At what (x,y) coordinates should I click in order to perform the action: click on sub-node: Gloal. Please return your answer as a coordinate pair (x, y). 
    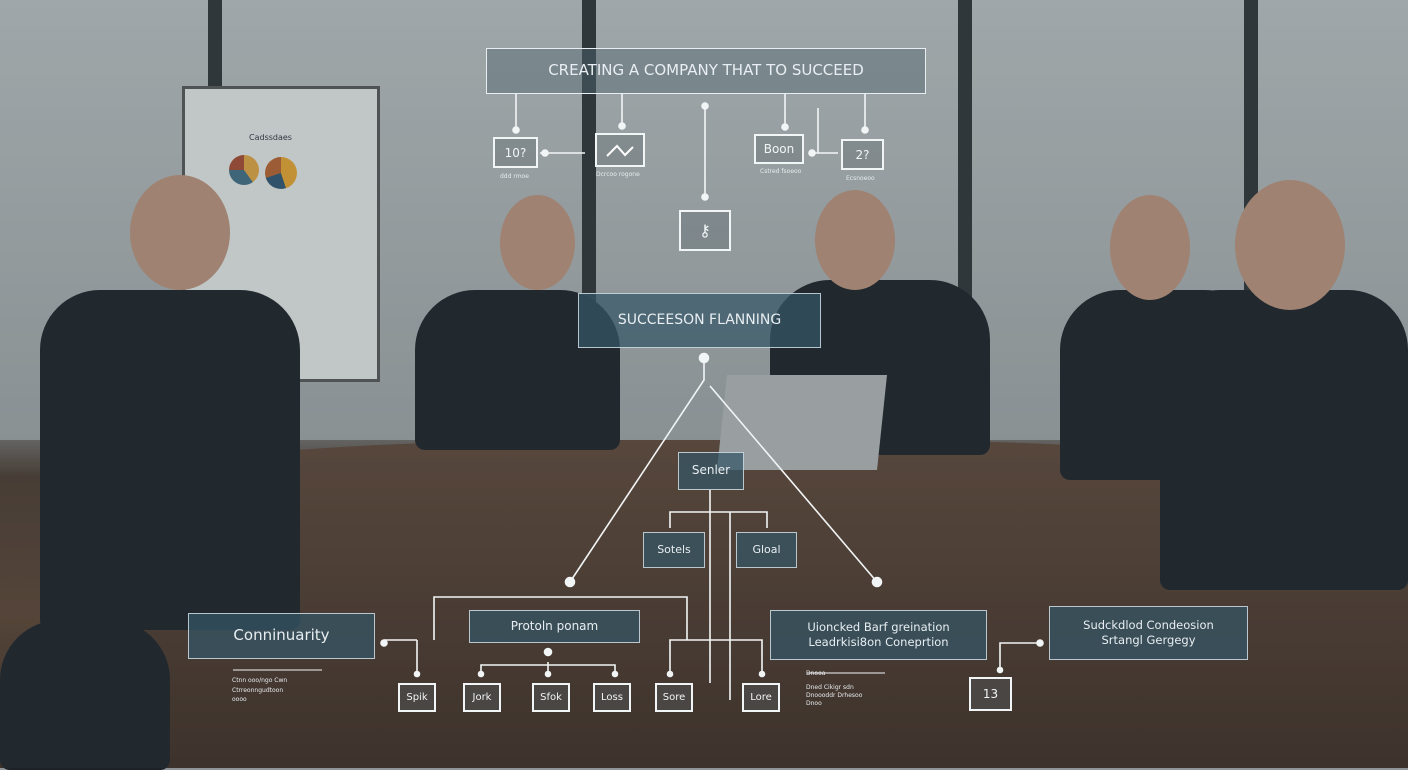
    Looking at the image, I should click on (766, 550).